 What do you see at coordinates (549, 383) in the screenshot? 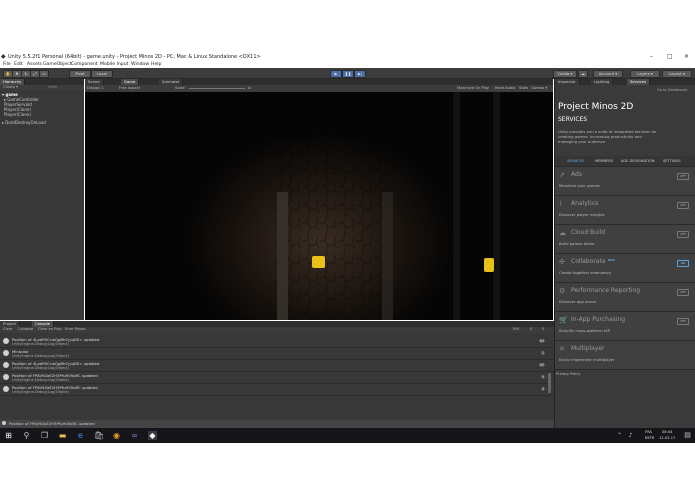
I see `console-scrollbar` at bounding box center [549, 383].